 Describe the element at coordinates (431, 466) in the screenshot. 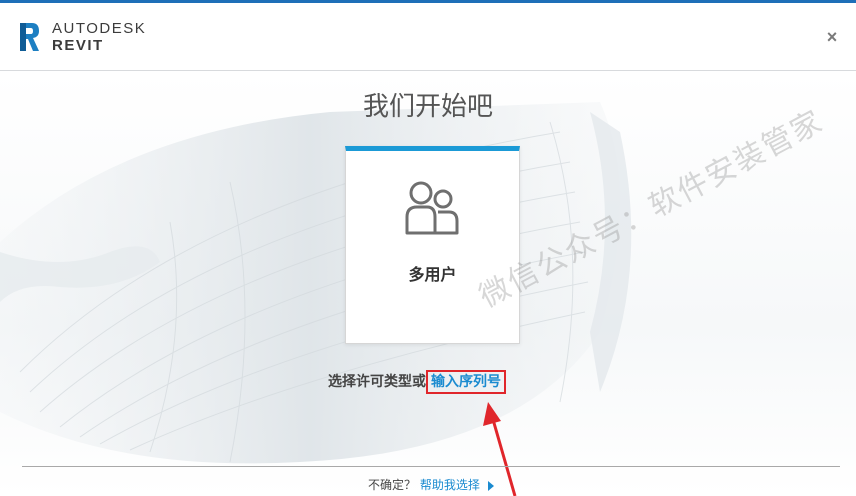

I see `footer-divider` at that location.